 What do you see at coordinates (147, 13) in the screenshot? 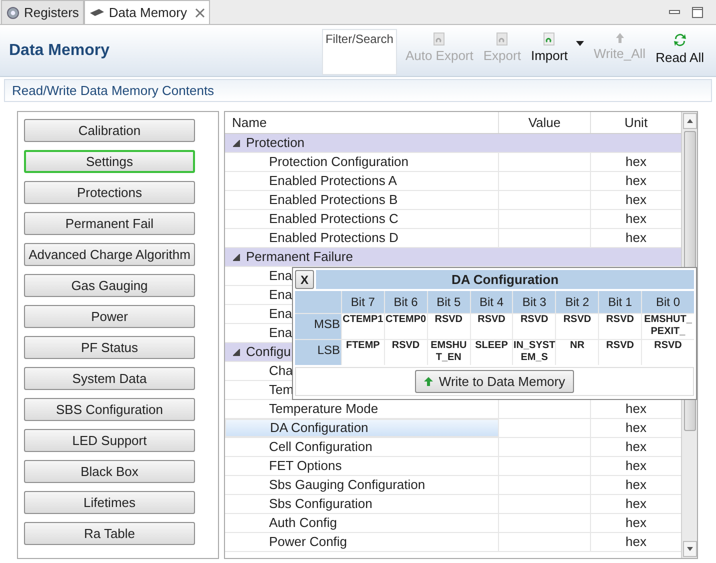
I see `tab-label: Data Memory` at bounding box center [147, 13].